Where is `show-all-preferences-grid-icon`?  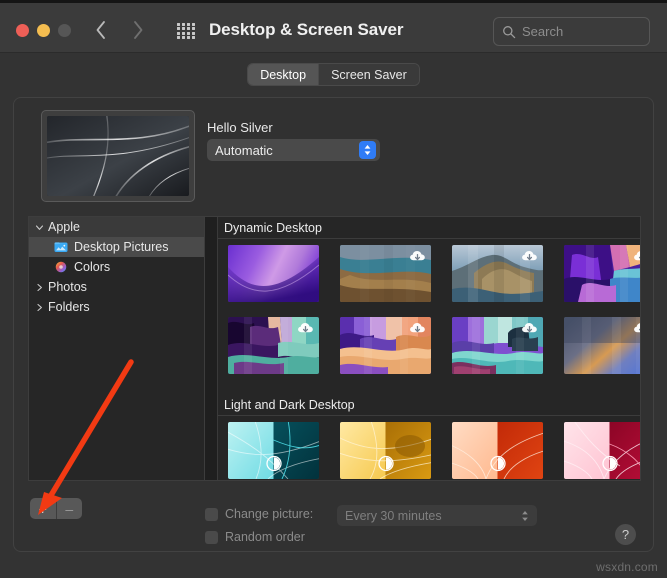
show-all-preferences-grid-icon is located at coordinates (186, 31).